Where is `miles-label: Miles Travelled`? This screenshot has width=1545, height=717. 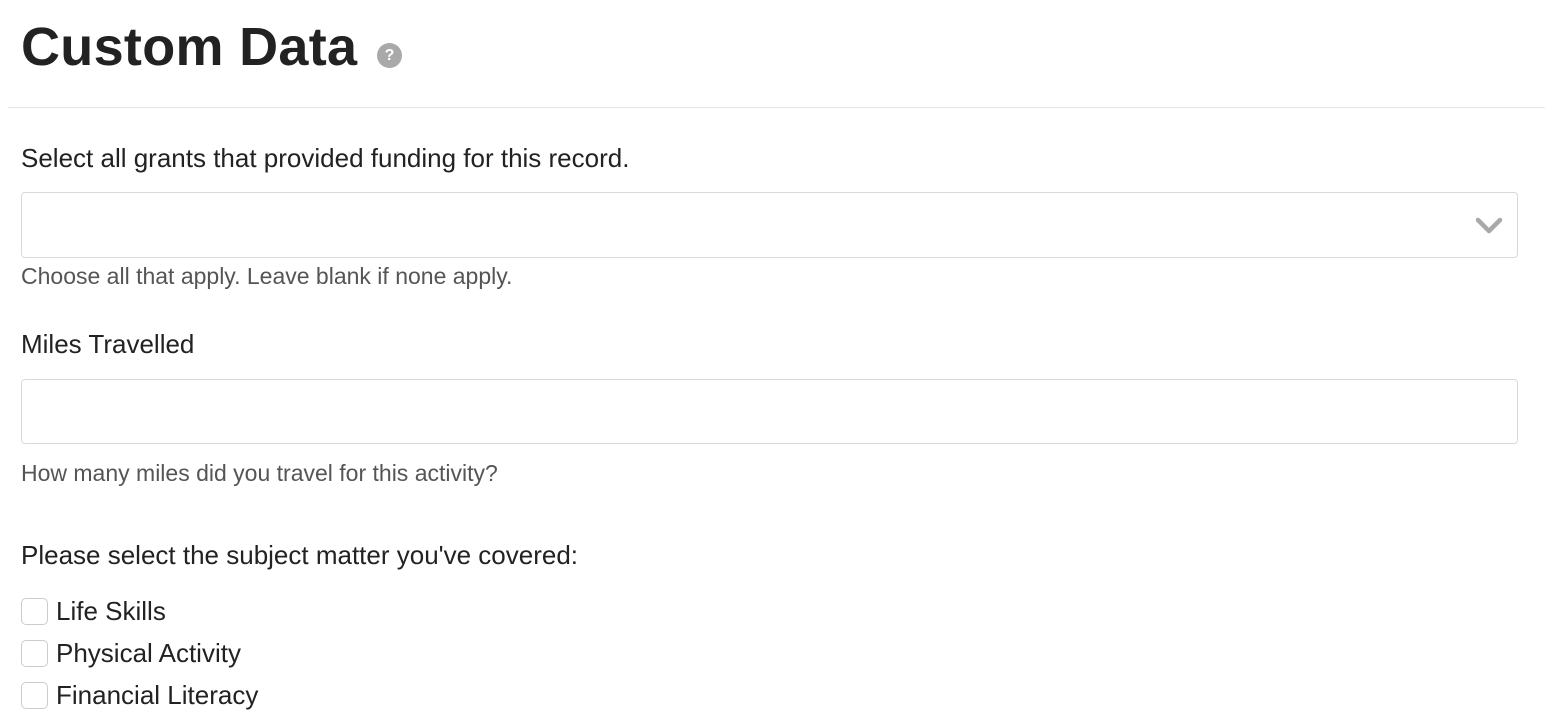
miles-label: Miles Travelled is located at coordinates (108, 344).